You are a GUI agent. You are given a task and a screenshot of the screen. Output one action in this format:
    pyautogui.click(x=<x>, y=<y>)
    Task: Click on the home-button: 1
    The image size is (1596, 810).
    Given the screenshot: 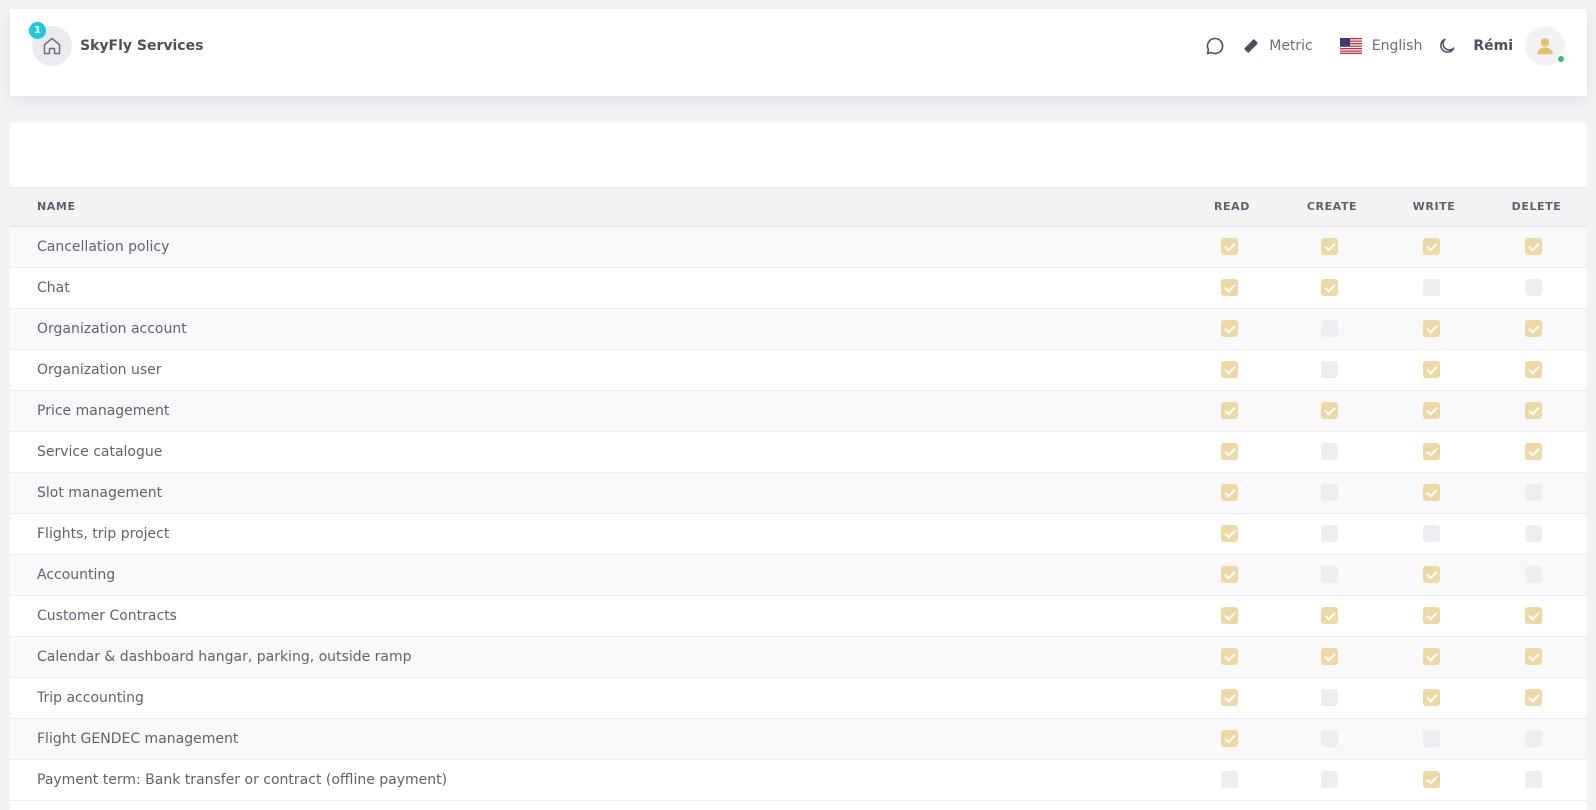 What is the action you would take?
    pyautogui.click(x=50, y=43)
    